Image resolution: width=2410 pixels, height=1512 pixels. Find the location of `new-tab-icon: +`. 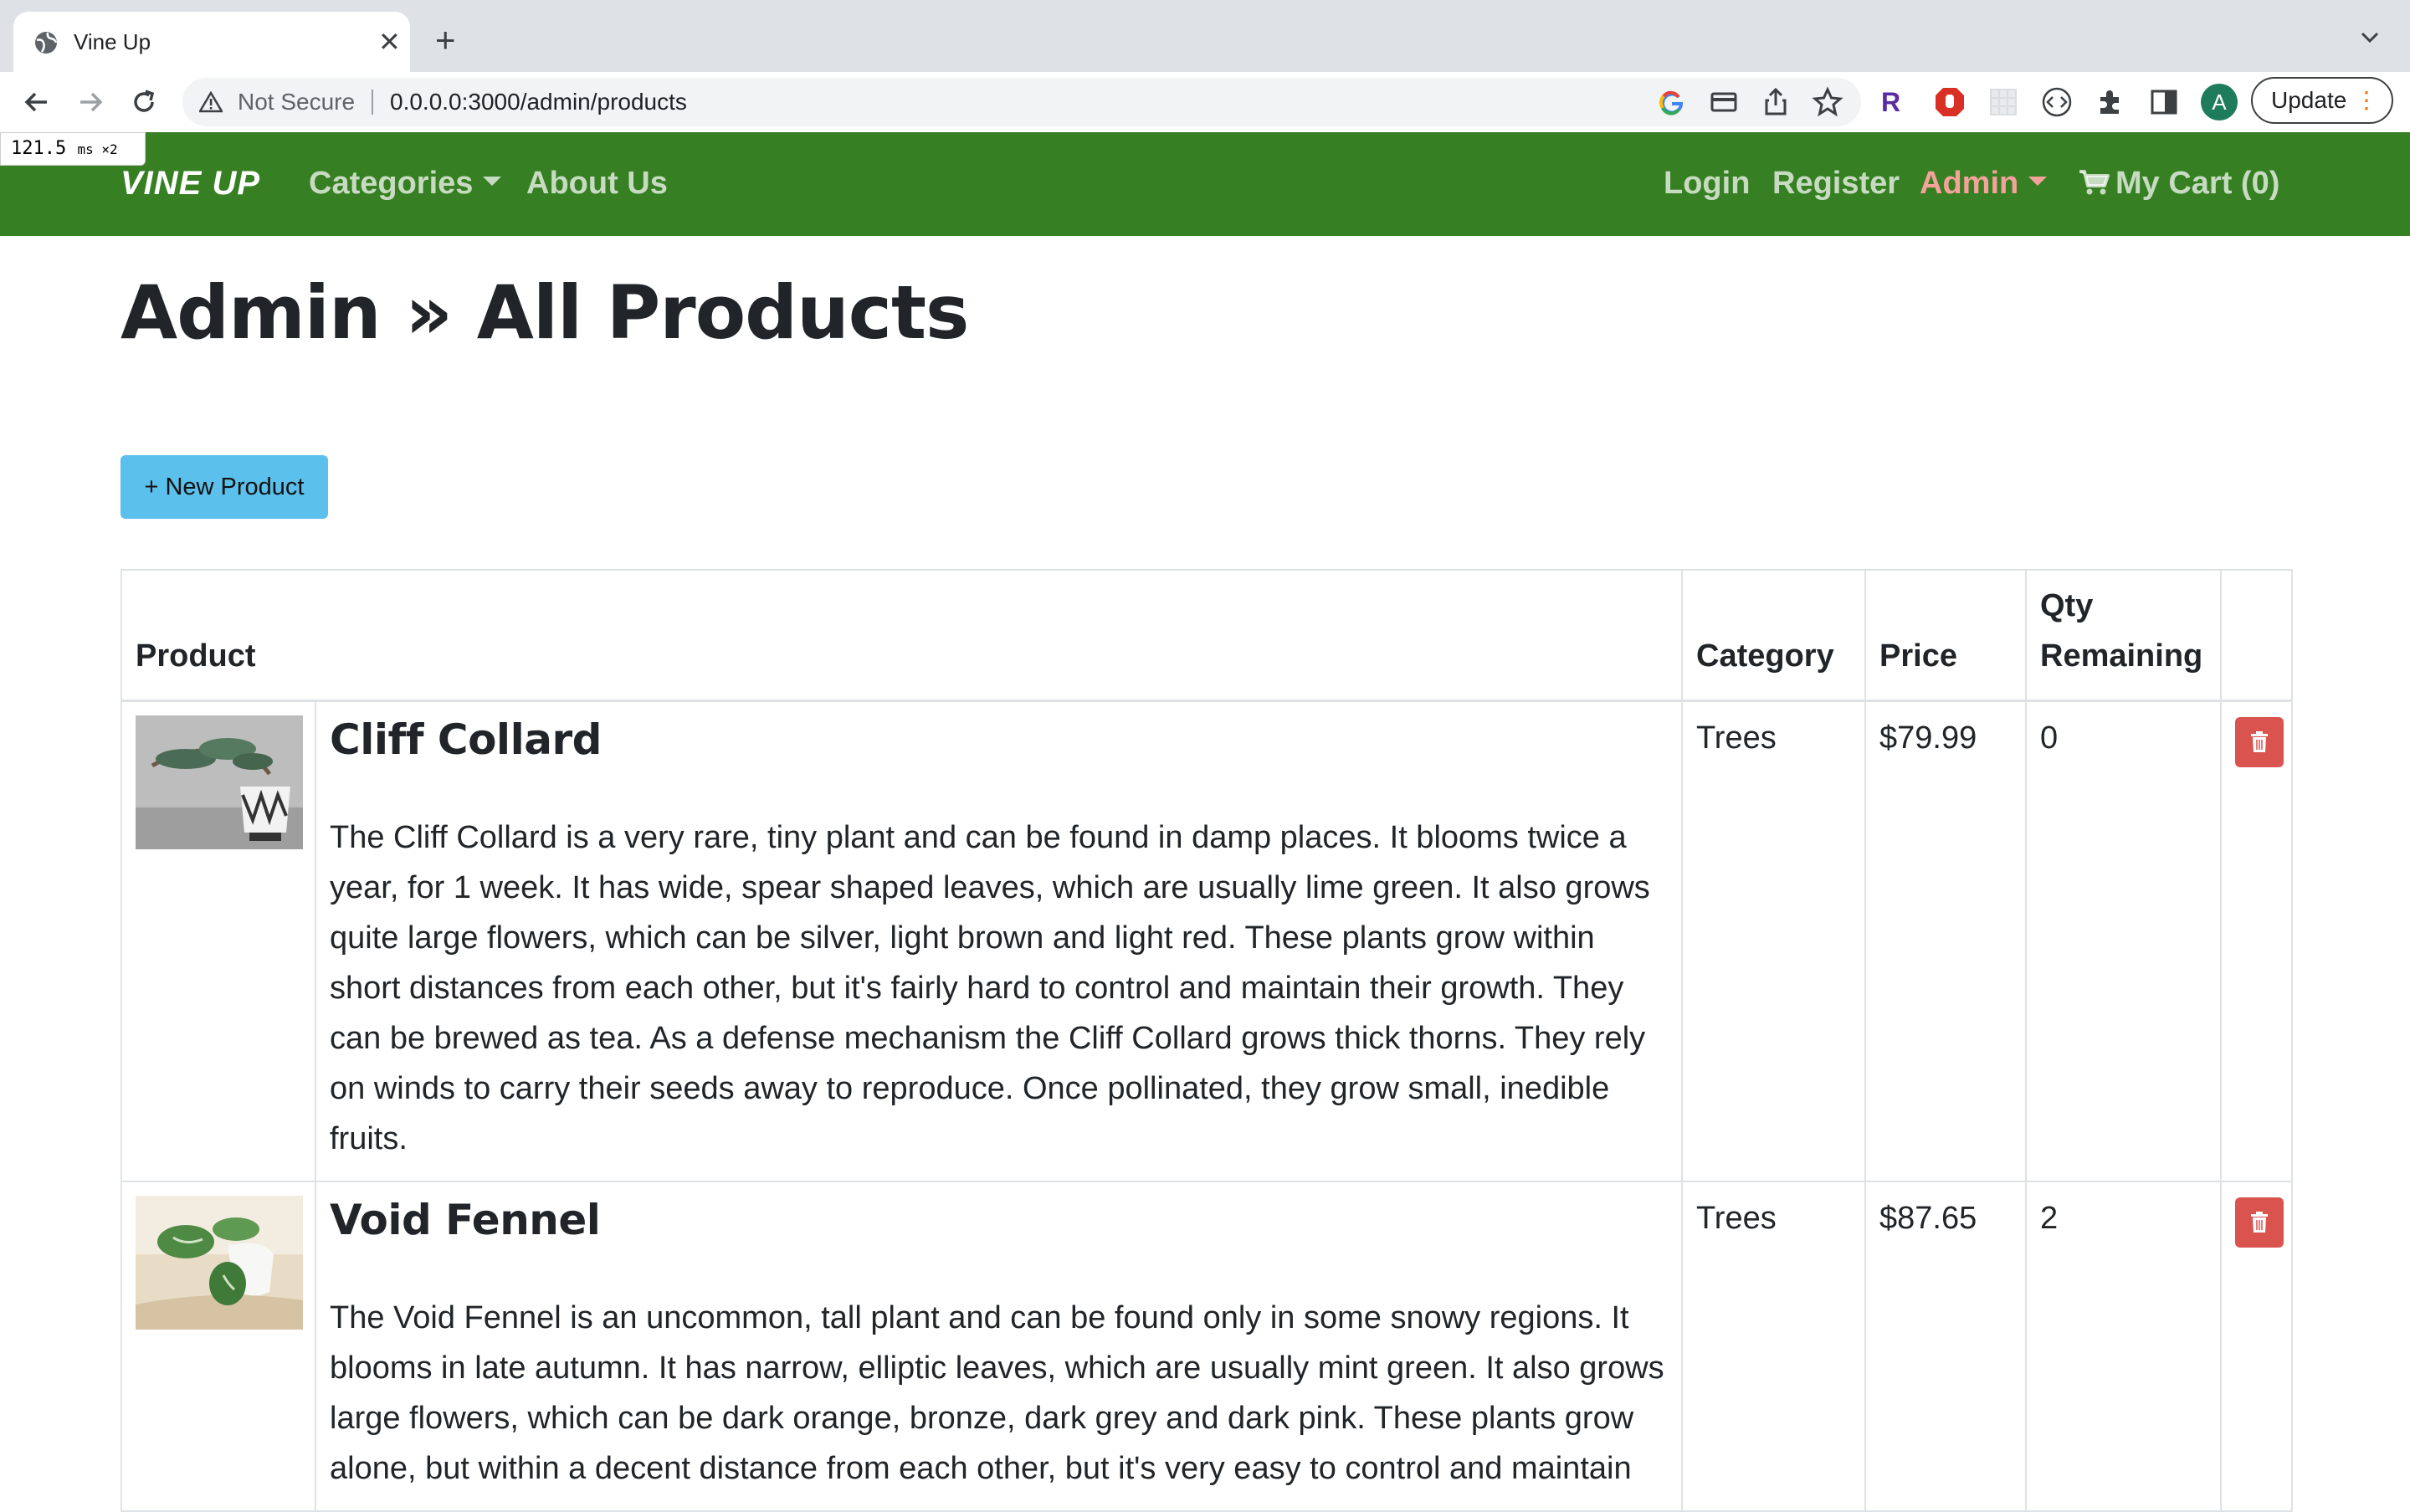

new-tab-icon: + is located at coordinates (445, 40).